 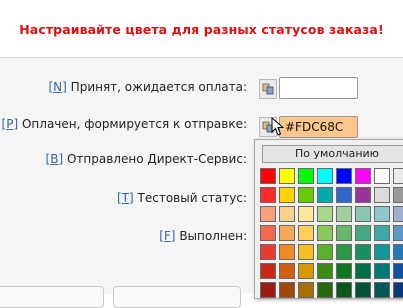 I want to click on status-row-n: [N] Принят, ожидается оплата:, so click(x=147, y=87).